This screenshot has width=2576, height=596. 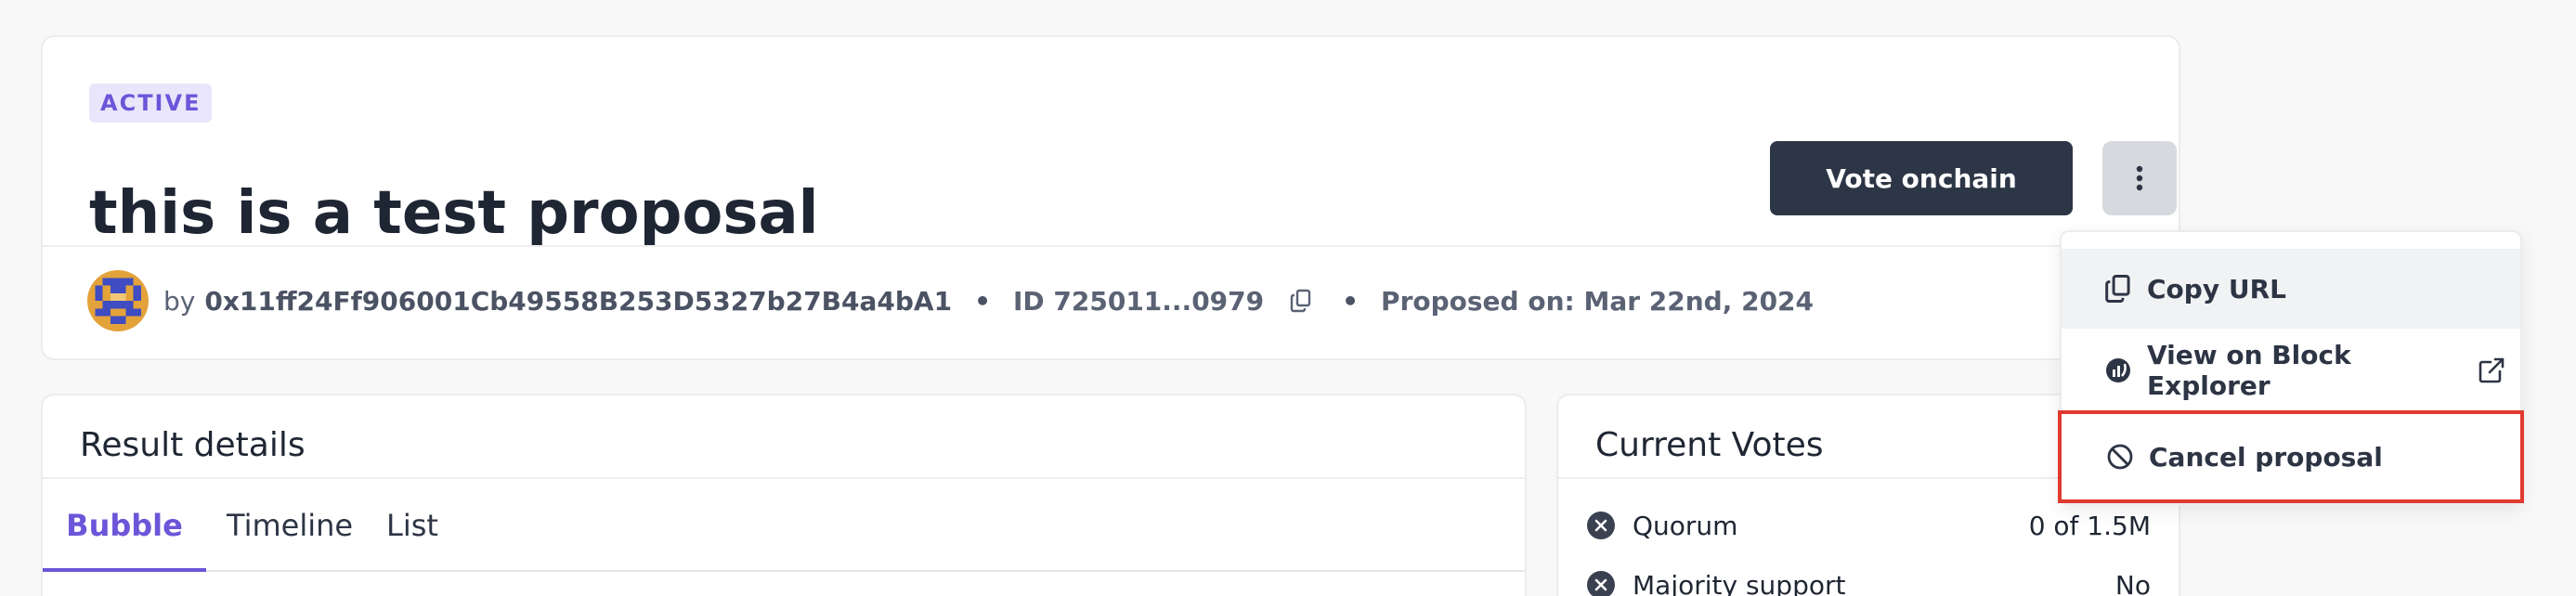 What do you see at coordinates (1868, 580) in the screenshot?
I see `vote-row-majority: Majority support No` at bounding box center [1868, 580].